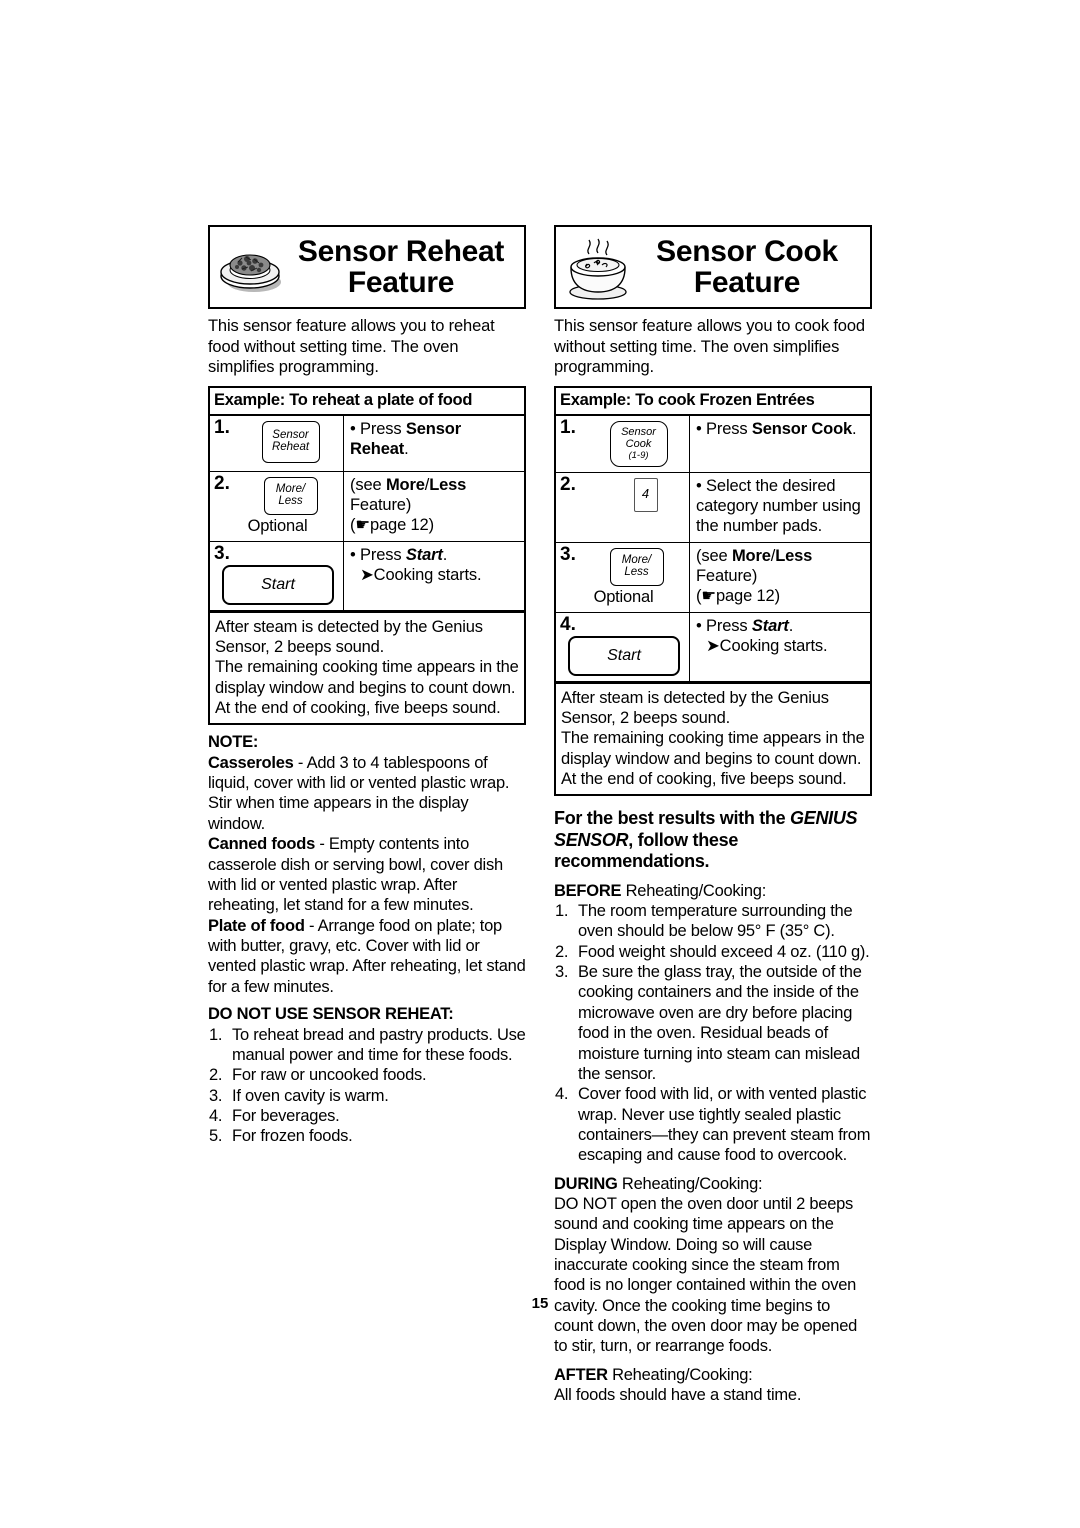 Image resolution: width=1080 pixels, height=1528 pixels. I want to click on step-key-cell: 4. Start, so click(623, 646).